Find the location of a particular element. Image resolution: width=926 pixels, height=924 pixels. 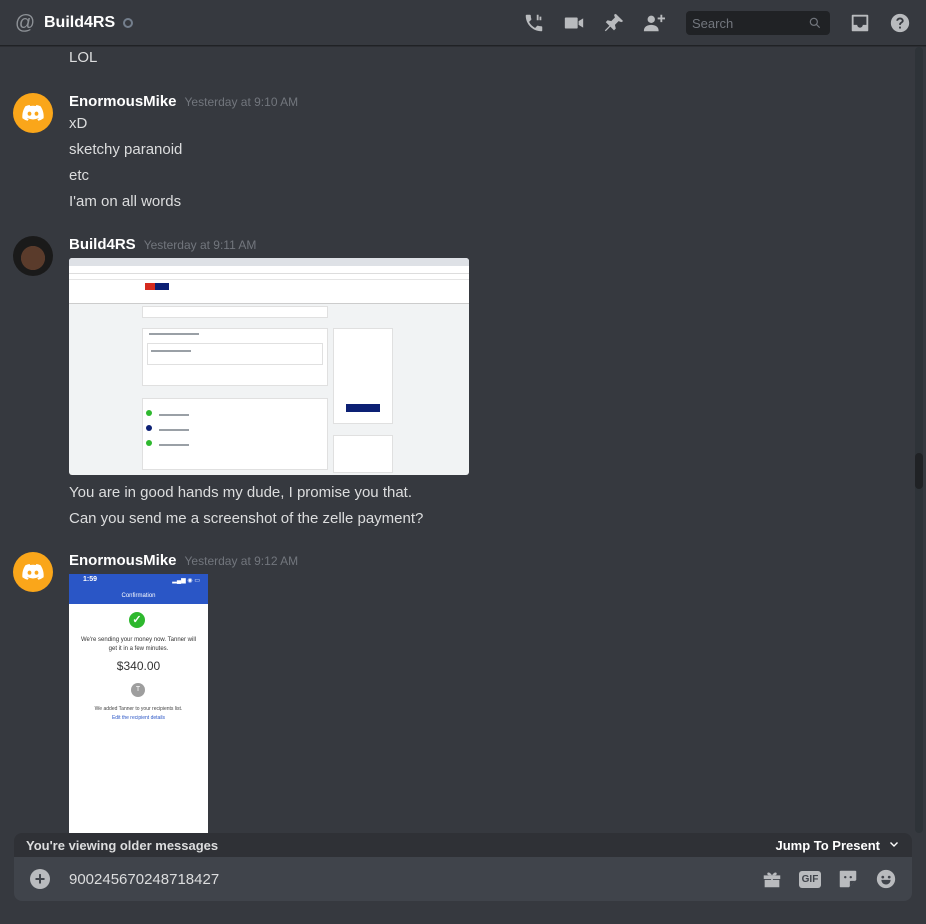

bank-nav is located at coordinates (269, 287).